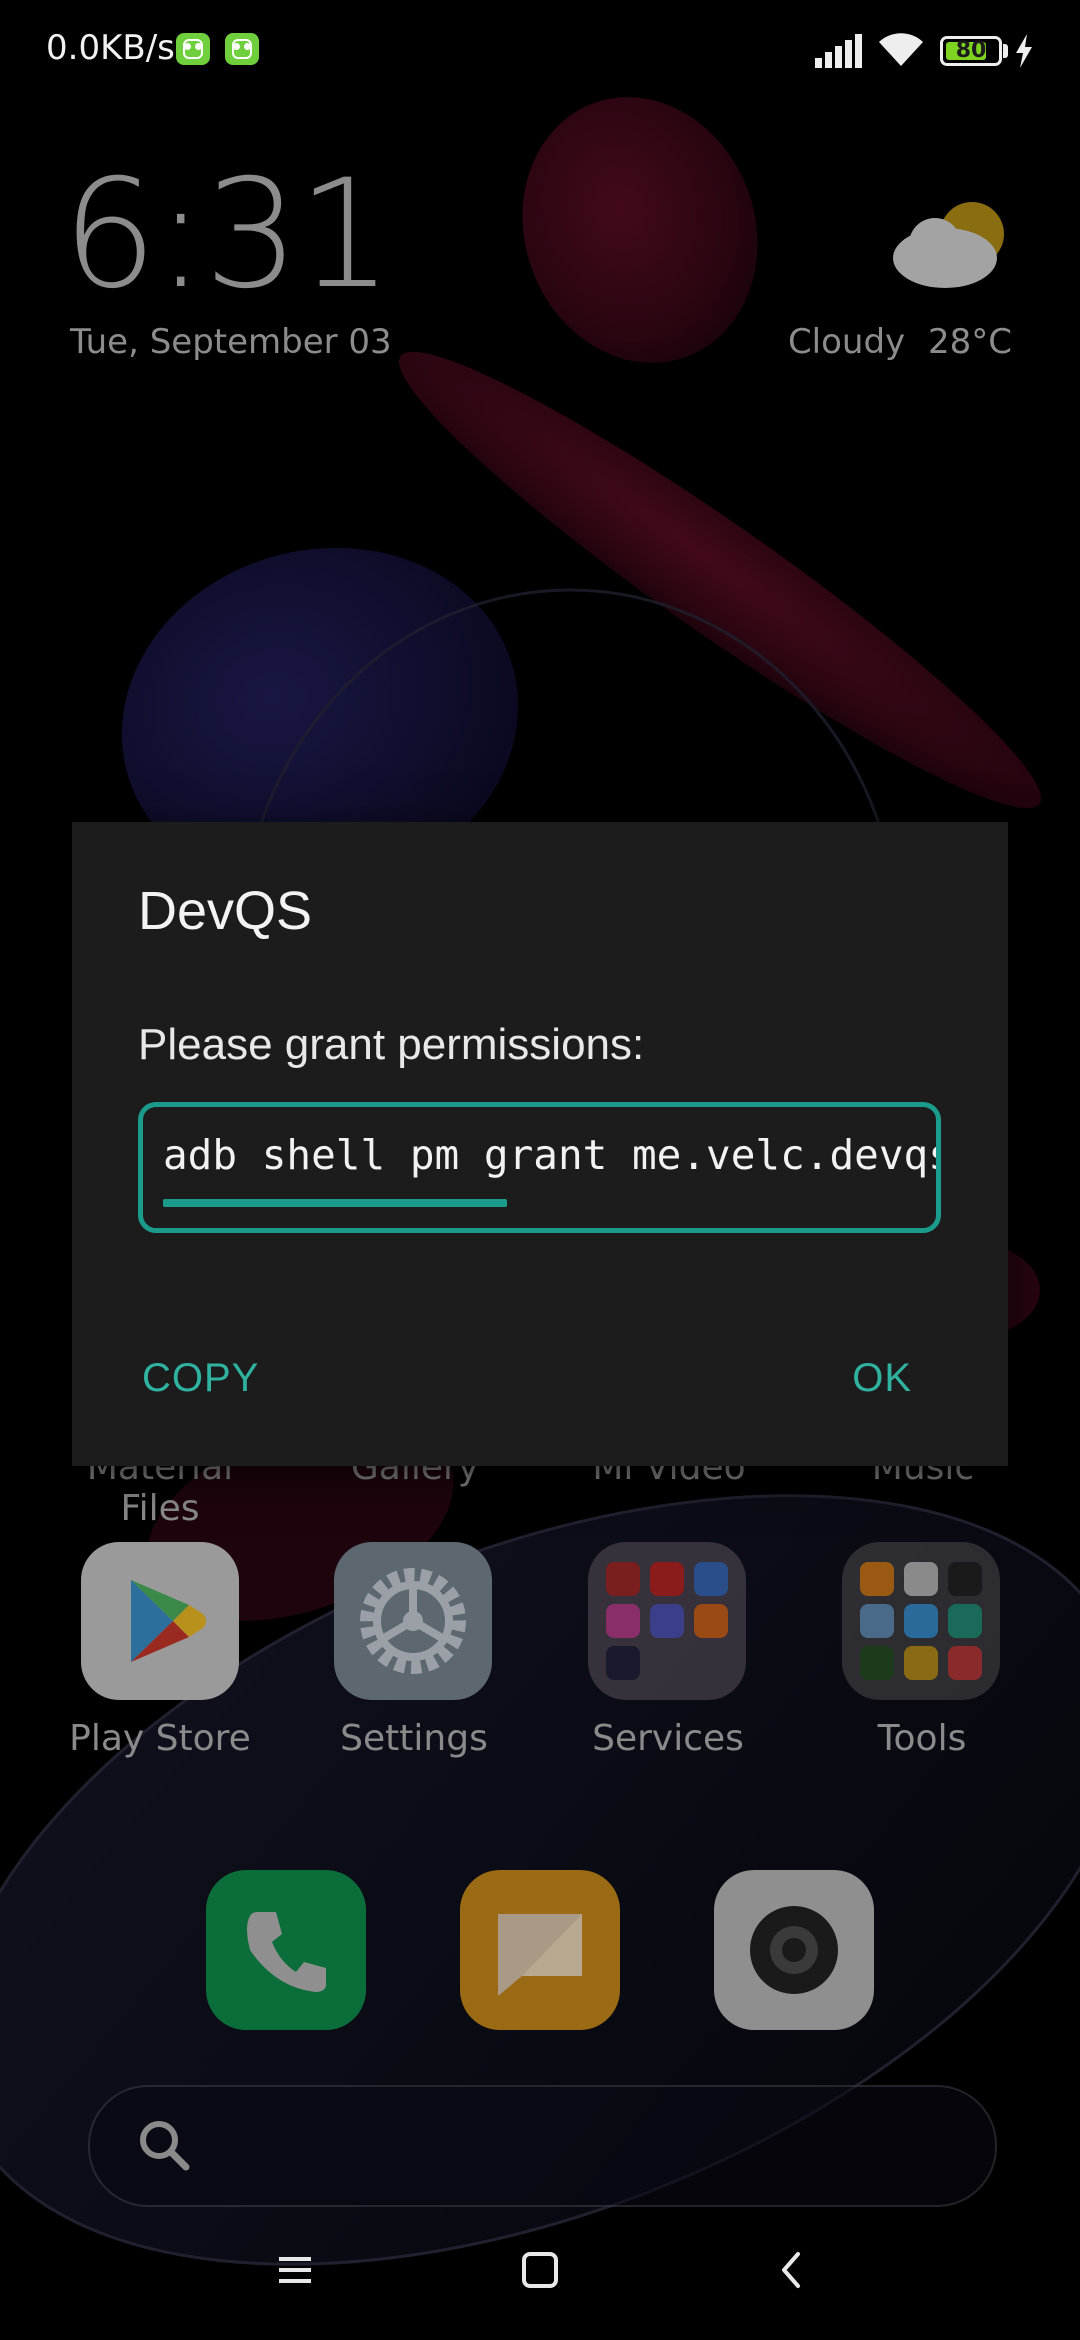 Image resolution: width=1080 pixels, height=2340 pixels. Describe the element at coordinates (921, 1621) in the screenshot. I see `tools-folder-icon` at that location.